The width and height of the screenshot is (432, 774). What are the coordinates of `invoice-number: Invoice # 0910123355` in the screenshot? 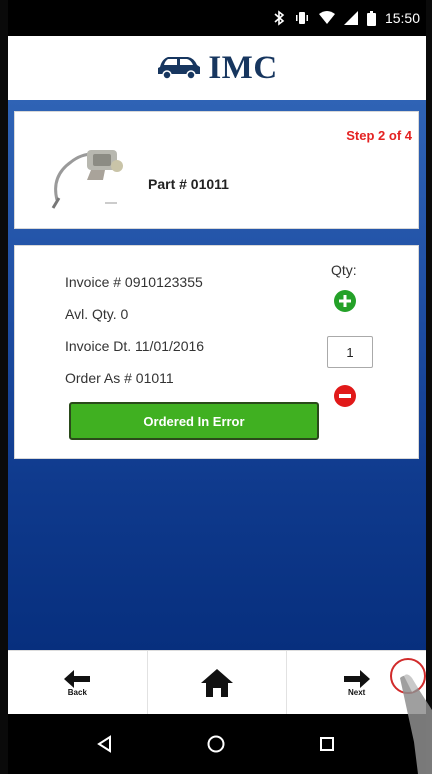 It's located at (134, 282).